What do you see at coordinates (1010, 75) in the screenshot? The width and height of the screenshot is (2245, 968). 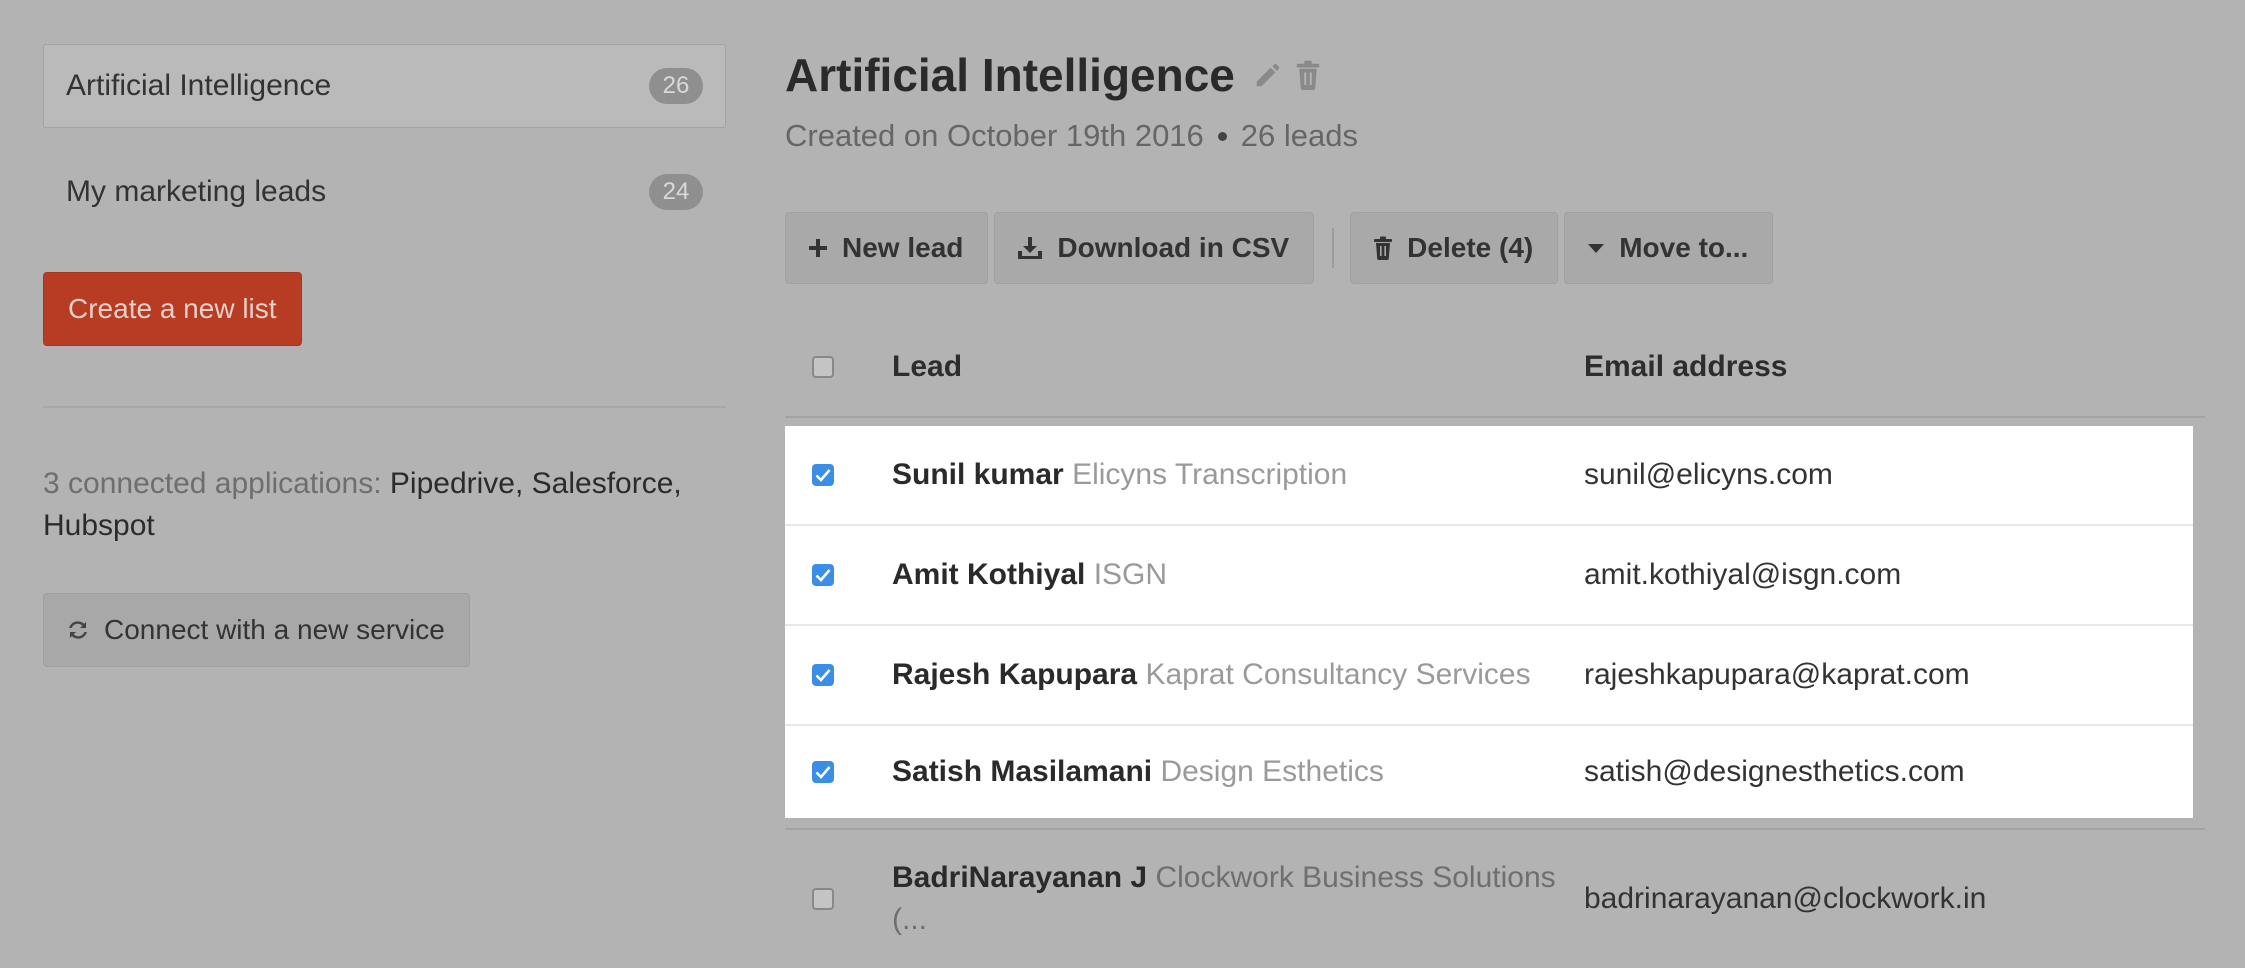 I see `page-title: Artificial Intelligence` at bounding box center [1010, 75].